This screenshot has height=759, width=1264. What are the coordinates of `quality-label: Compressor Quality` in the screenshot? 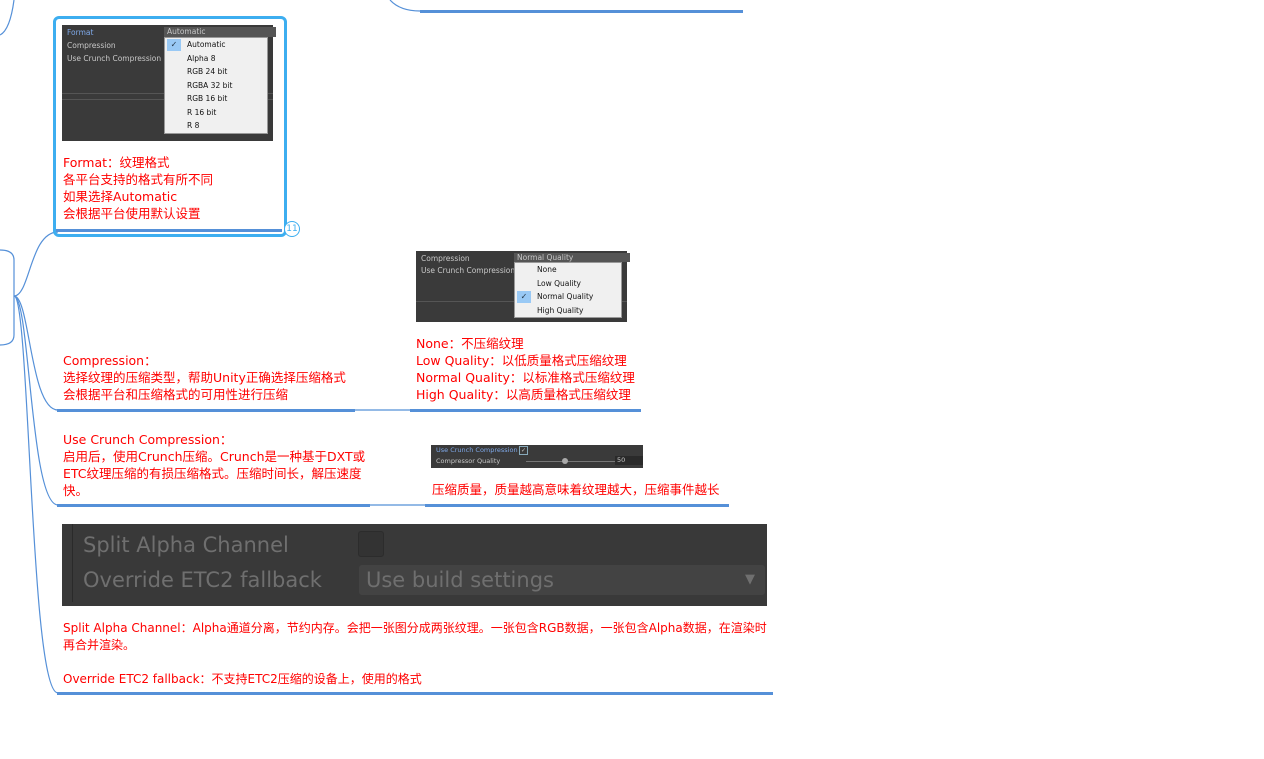 It's located at (468, 461).